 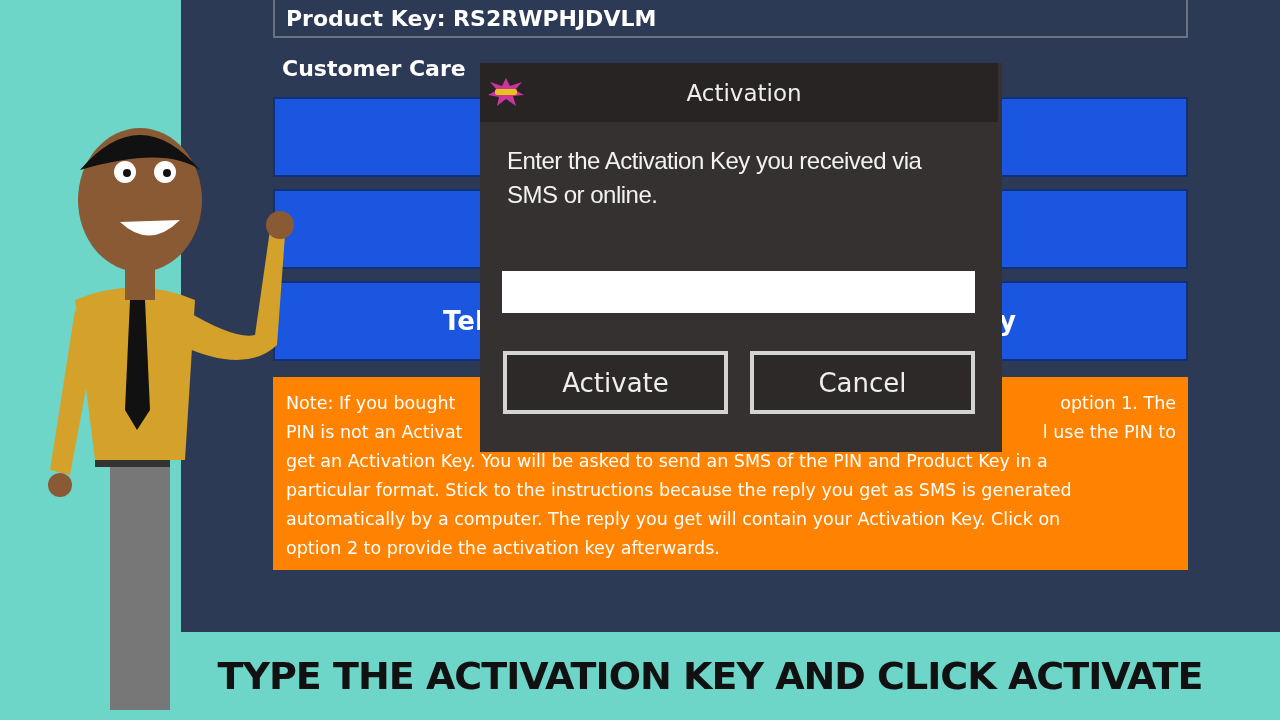 I want to click on note-text: l use the PIN to, so click(x=1109, y=432).